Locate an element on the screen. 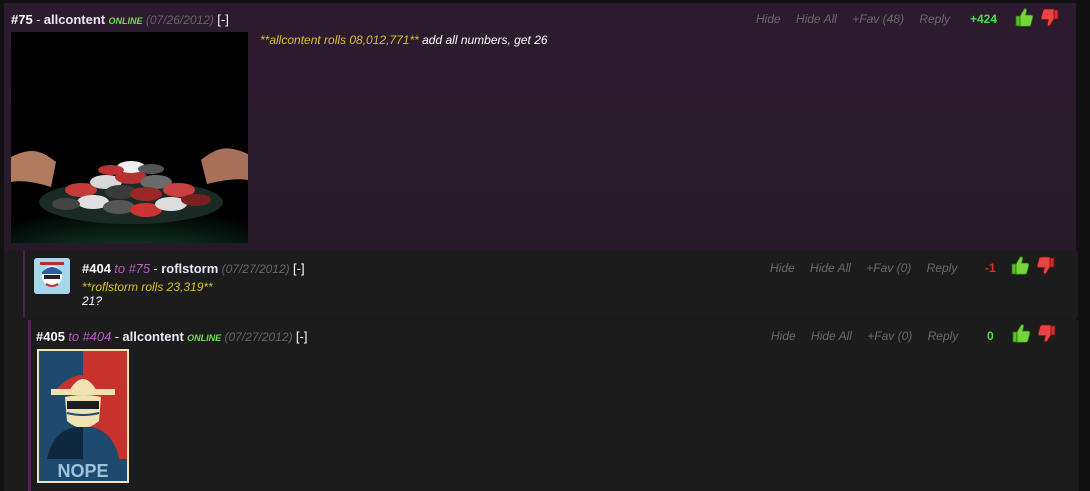  avatar is located at coordinates (52, 276).